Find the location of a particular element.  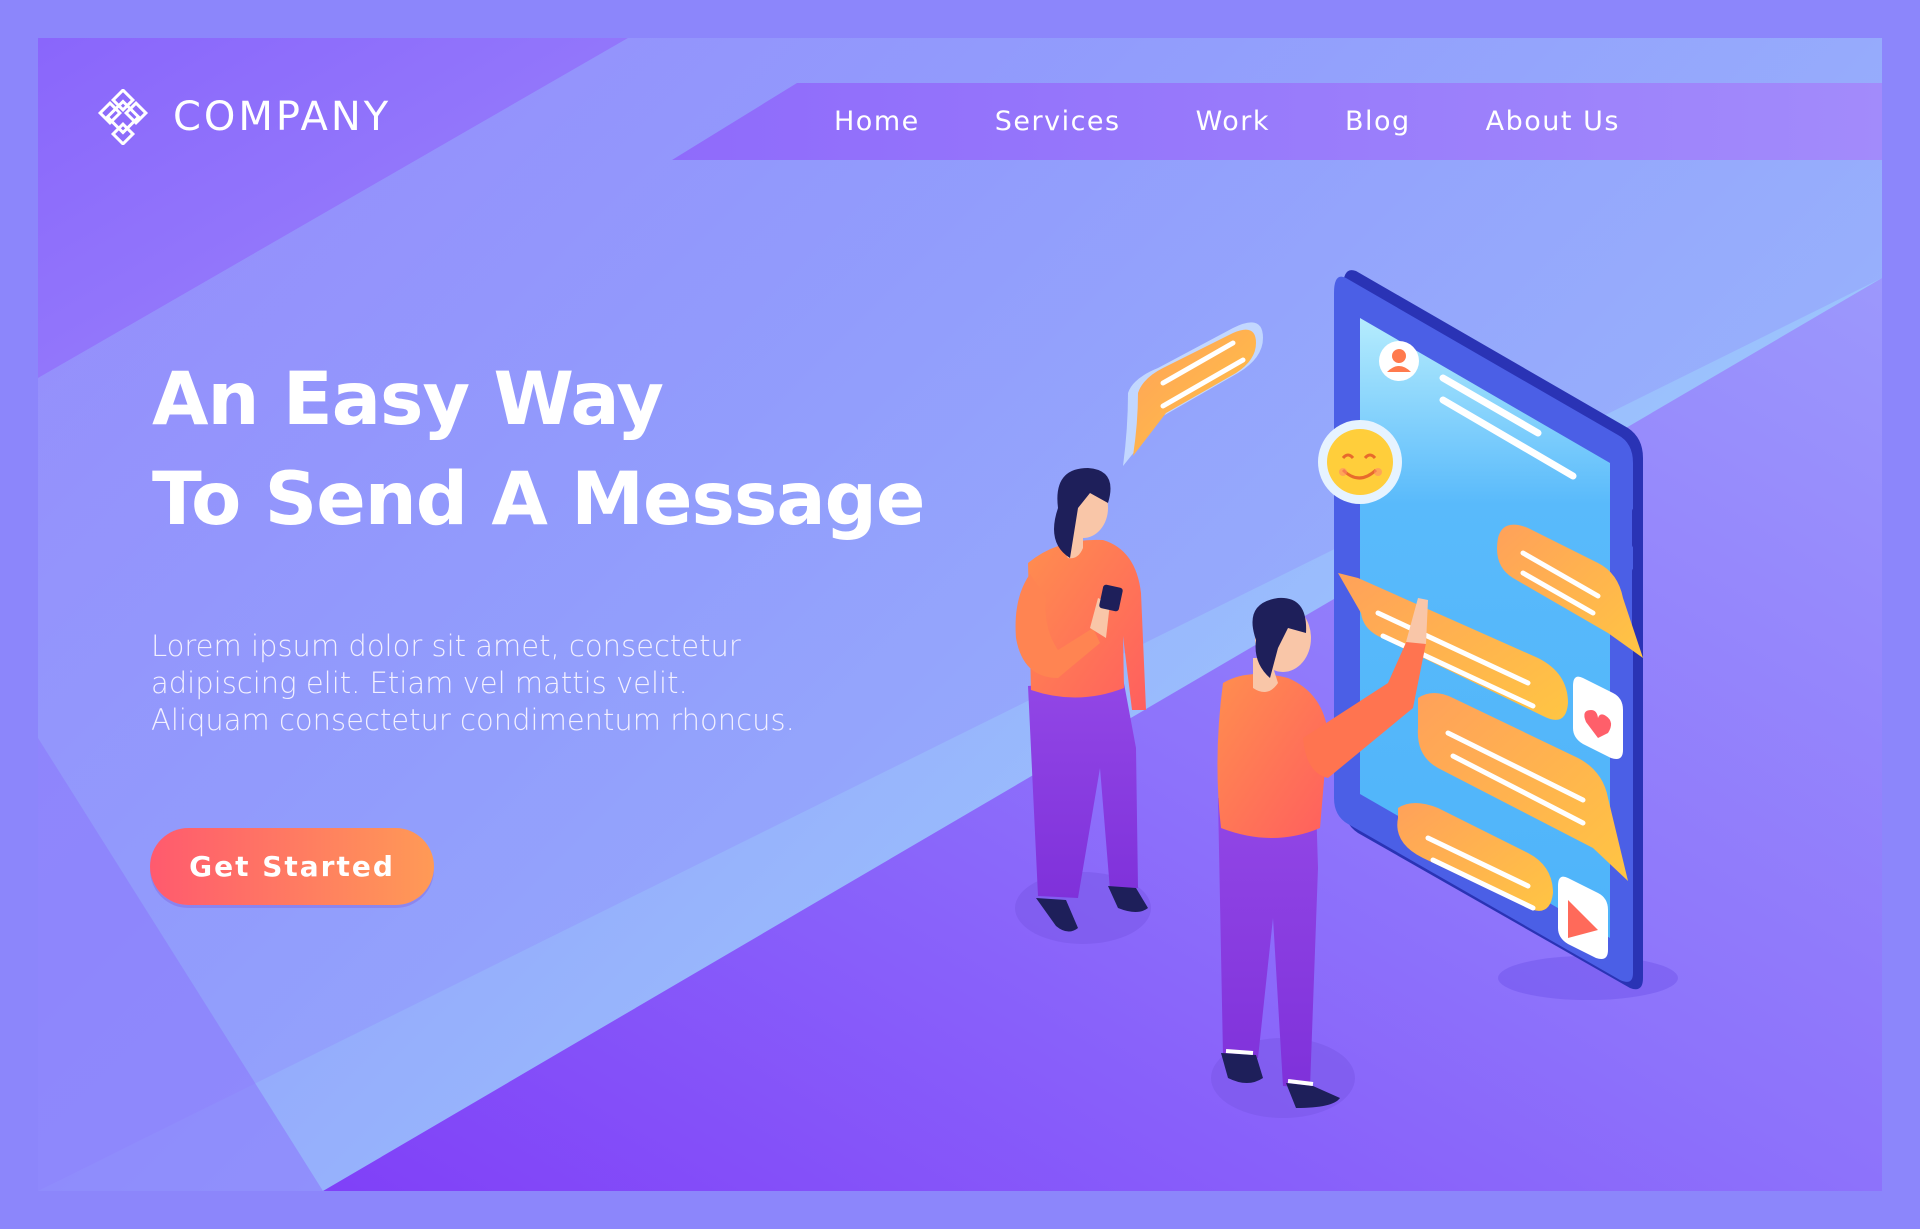

chat-bubble is located at coordinates (1193, 394).